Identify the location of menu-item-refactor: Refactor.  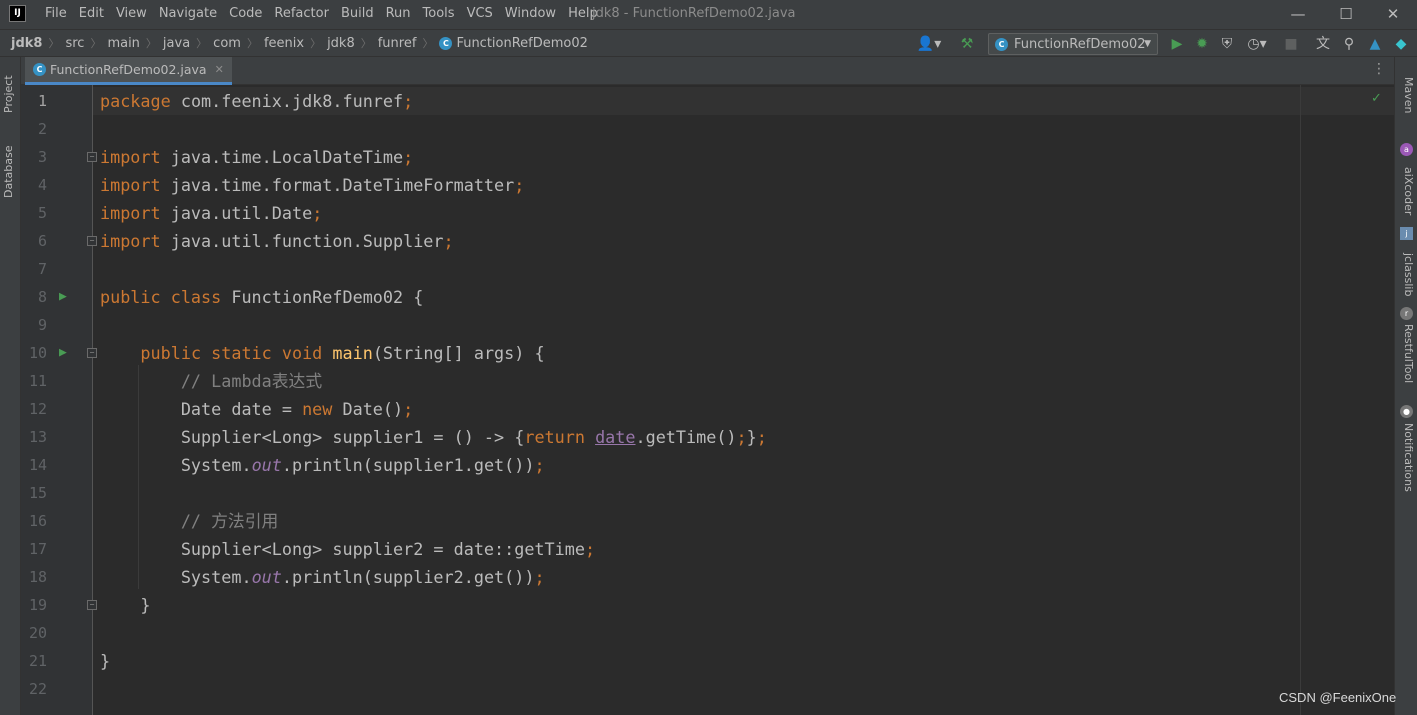
(301, 13).